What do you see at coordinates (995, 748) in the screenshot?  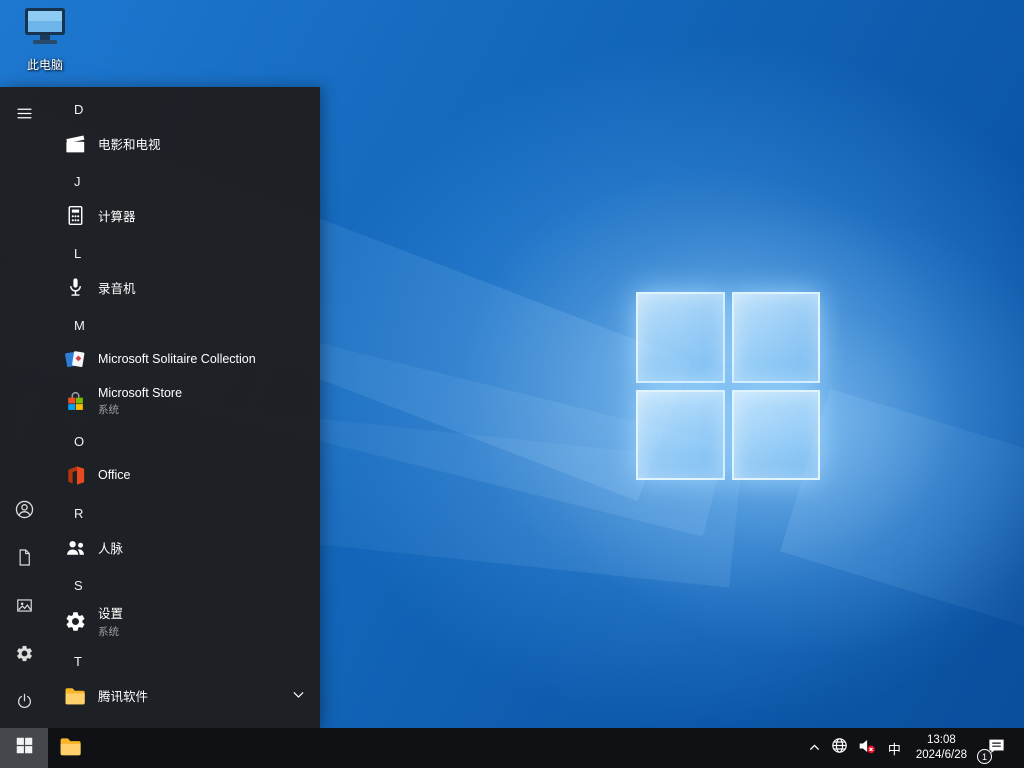 I see `action-center-button: 1` at bounding box center [995, 748].